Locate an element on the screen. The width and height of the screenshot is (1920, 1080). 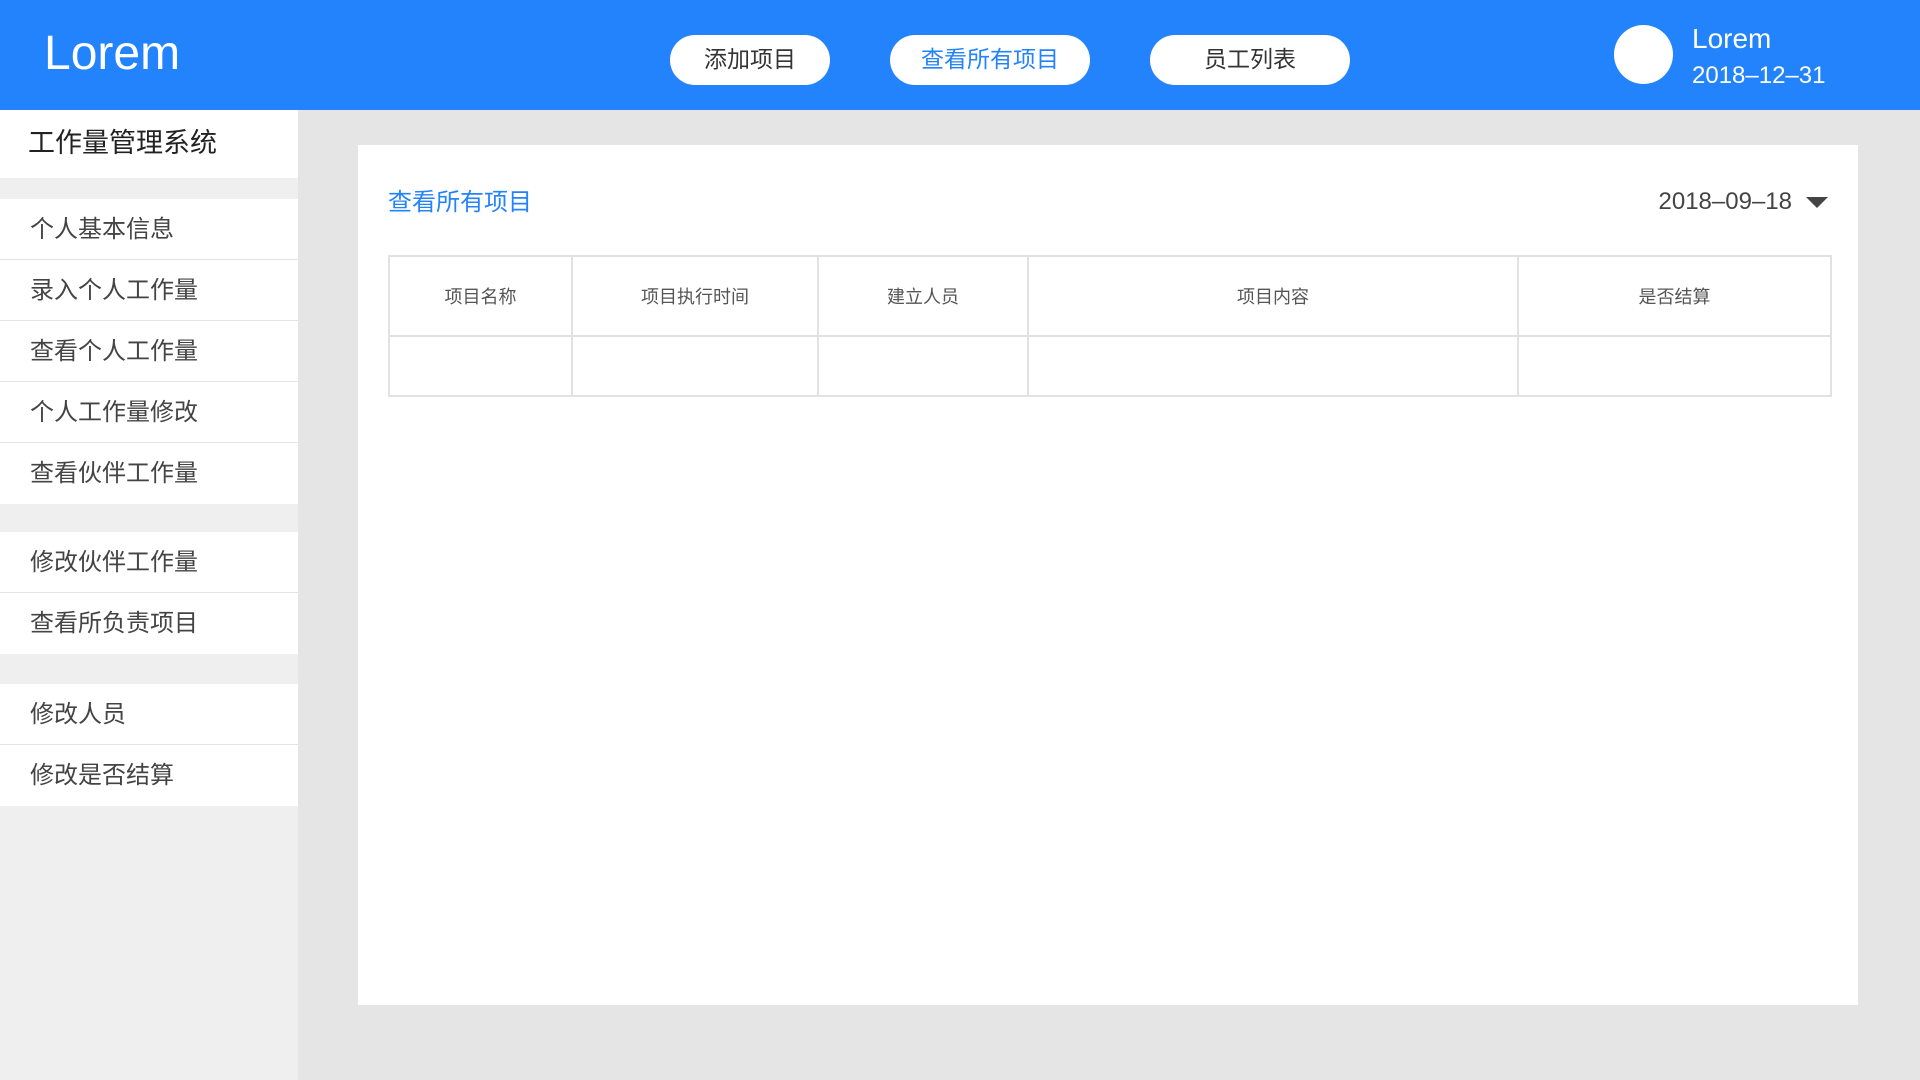
caret-down-icon is located at coordinates (1817, 202).